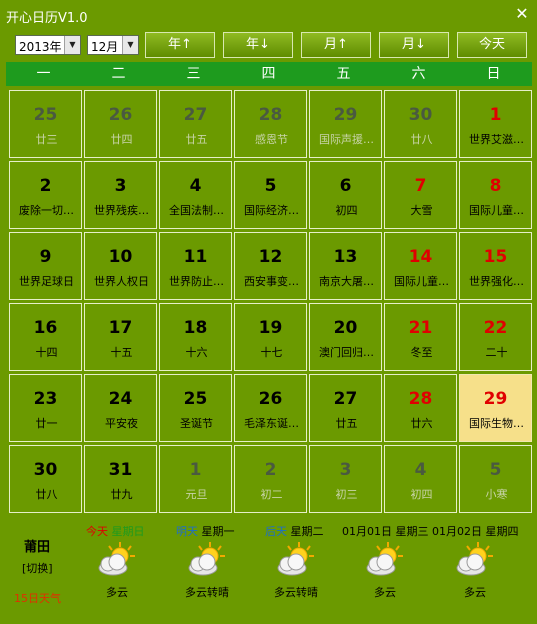 The height and width of the screenshot is (624, 537). Describe the element at coordinates (522, 14) in the screenshot. I see `close-icon: ✕` at that location.